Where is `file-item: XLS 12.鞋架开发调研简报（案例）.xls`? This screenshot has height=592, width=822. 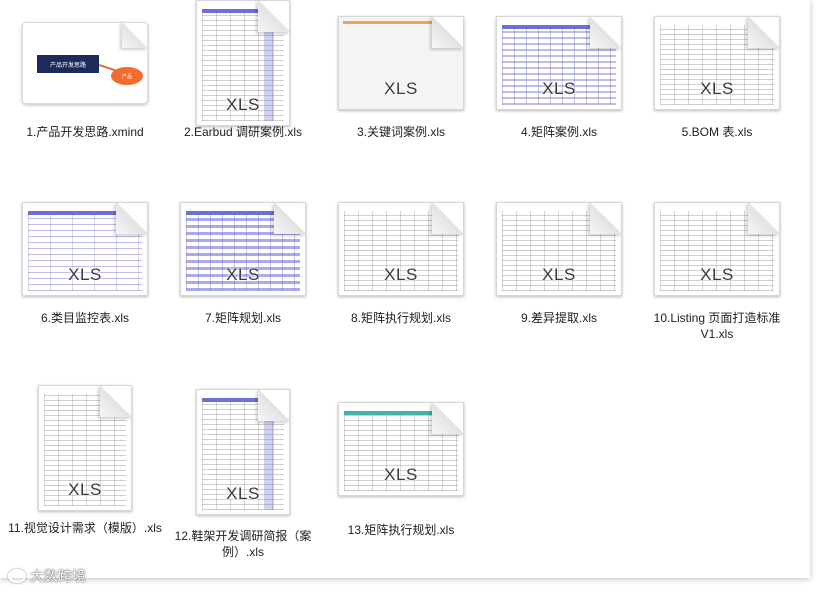 file-item: XLS 12.鞋架开发调研简报（案例）.xls is located at coordinates (243, 474).